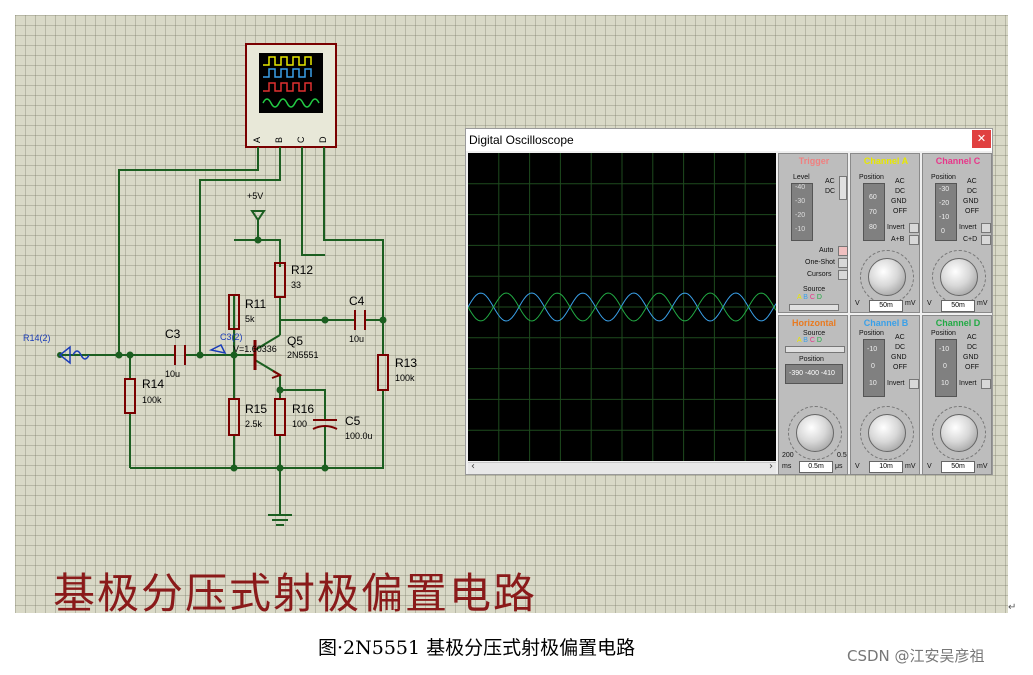 This screenshot has height=675, width=1033. I want to click on svg-text: C5, so click(353, 421).